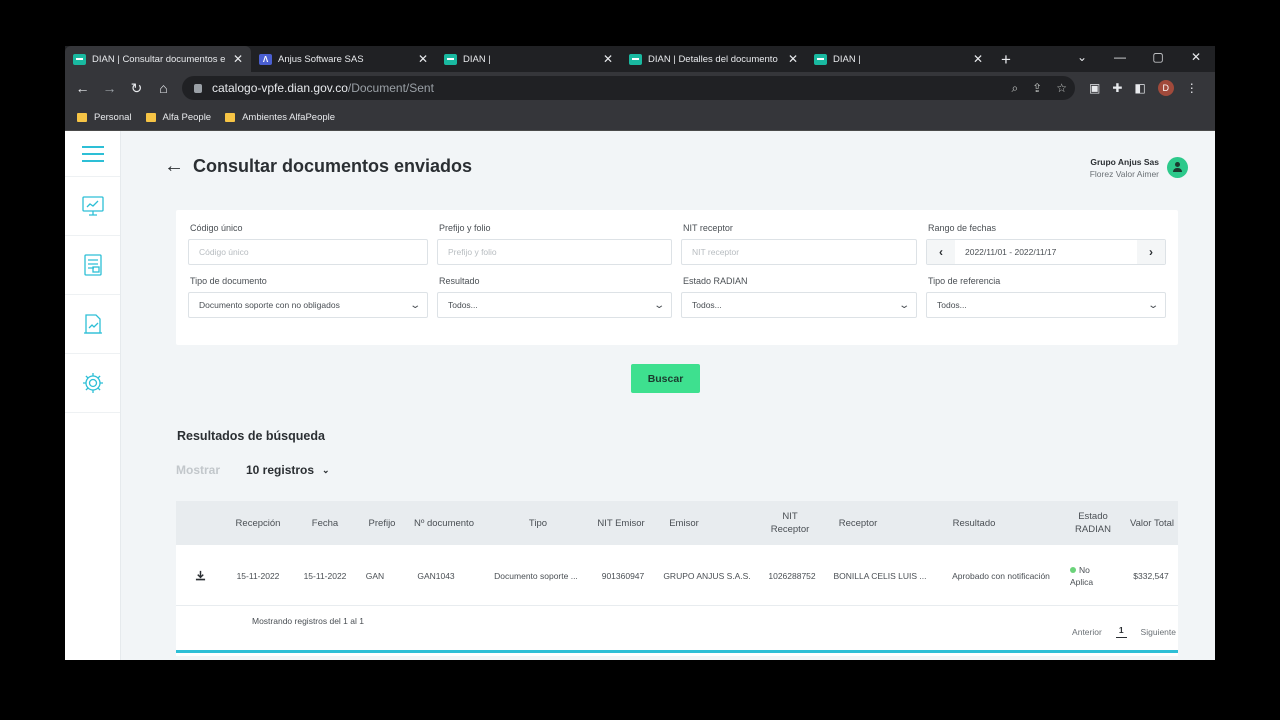 The image size is (1280, 720). Describe the element at coordinates (1037, 88) in the screenshot. I see `share-icon: ⇪` at that location.